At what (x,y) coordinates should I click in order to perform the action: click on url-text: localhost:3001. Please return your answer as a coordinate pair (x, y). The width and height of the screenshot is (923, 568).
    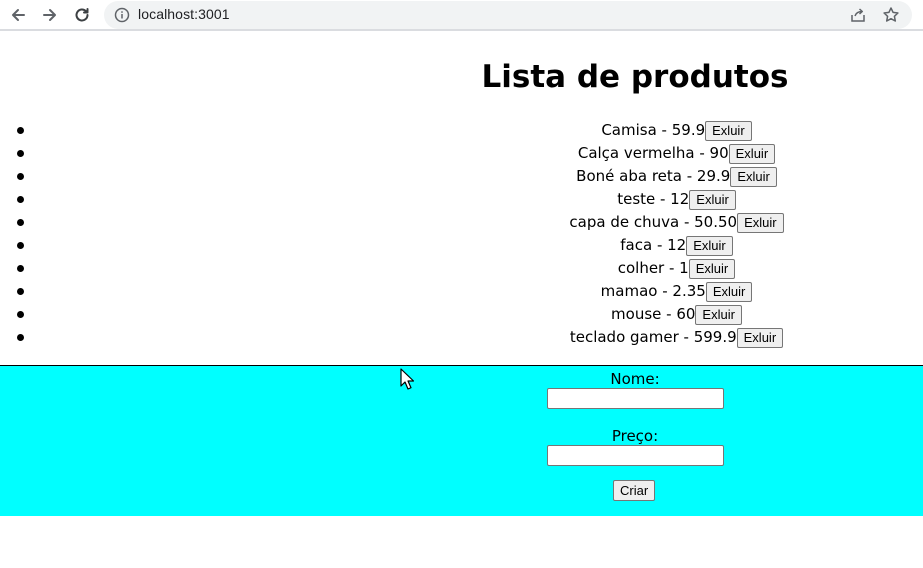
    Looking at the image, I should click on (184, 14).